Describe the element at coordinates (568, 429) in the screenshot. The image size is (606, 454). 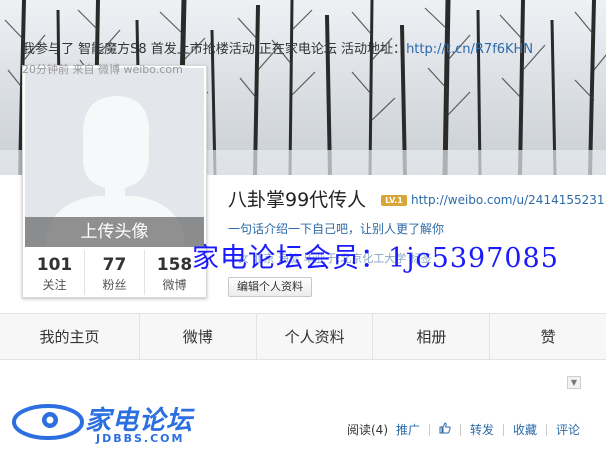
I see `comment-link: 评论` at that location.